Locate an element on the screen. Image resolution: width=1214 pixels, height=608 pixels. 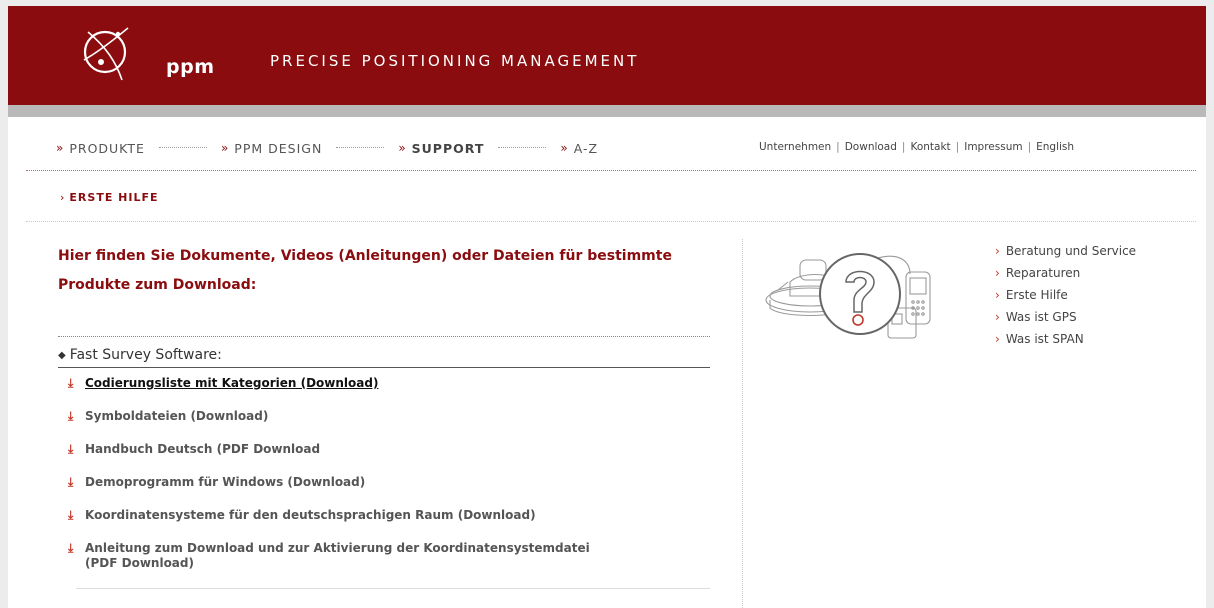
side-link-erste-hilfe: › Erste Hilfe is located at coordinates (1065, 298).